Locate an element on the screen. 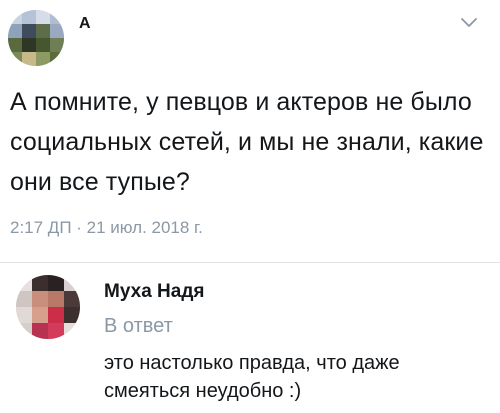 The width and height of the screenshot is (500, 413). author-name: А is located at coordinates (85, 24).